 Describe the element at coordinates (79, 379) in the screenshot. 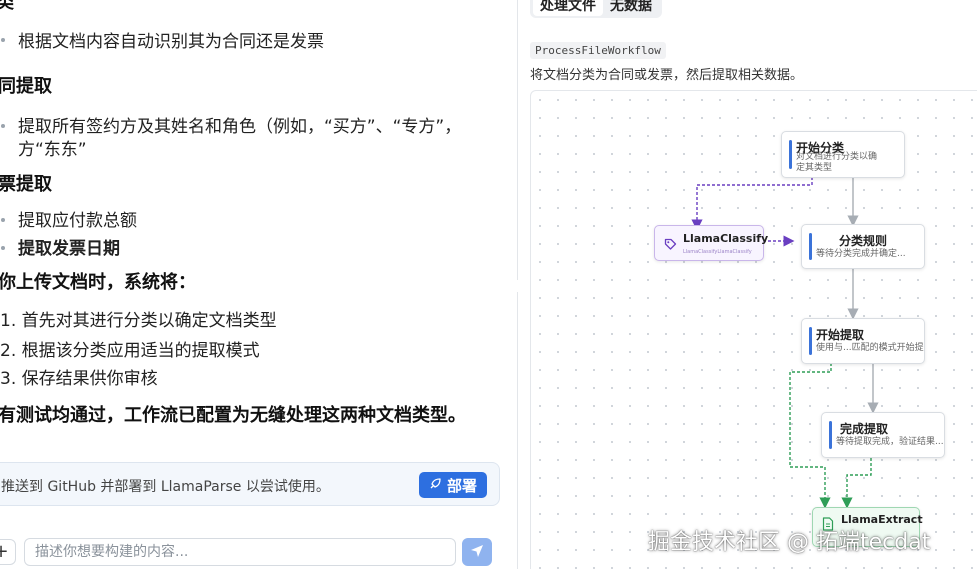

I see `step-item: 3. 保存结果供你审核` at that location.